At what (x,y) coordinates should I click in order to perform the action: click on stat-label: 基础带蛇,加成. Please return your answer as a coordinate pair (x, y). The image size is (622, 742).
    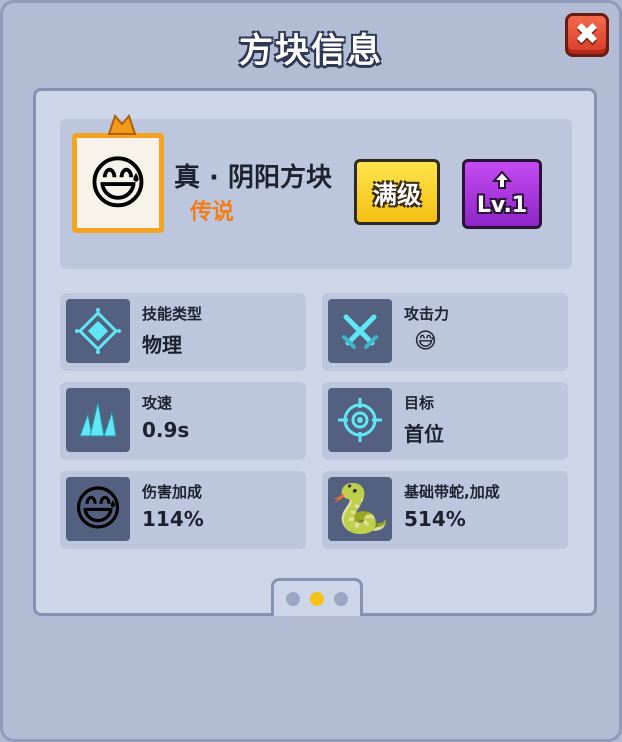
    Looking at the image, I should click on (452, 492).